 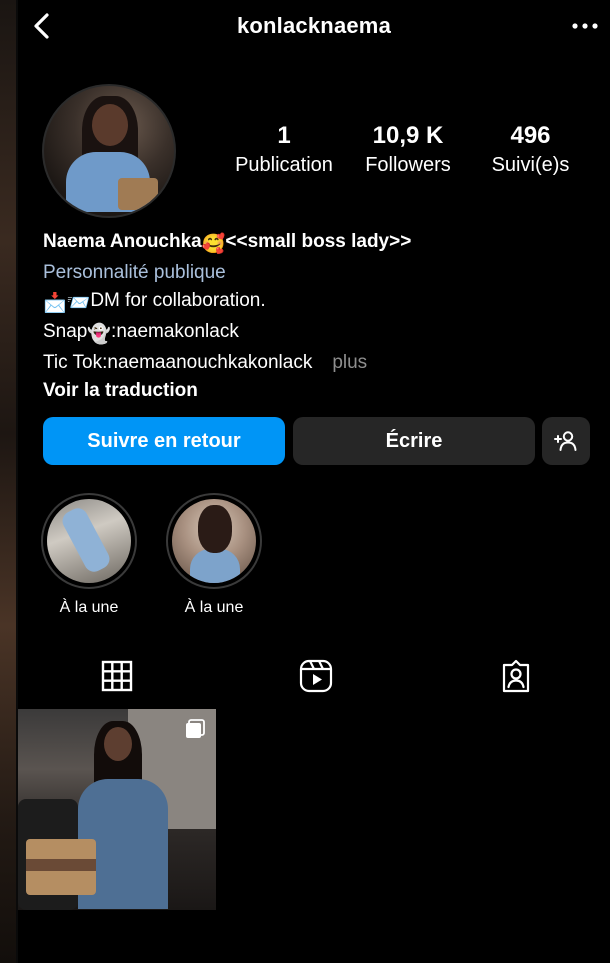 What do you see at coordinates (67, 303) in the screenshot?
I see `envelope-emoji: 📩📨` at bounding box center [67, 303].